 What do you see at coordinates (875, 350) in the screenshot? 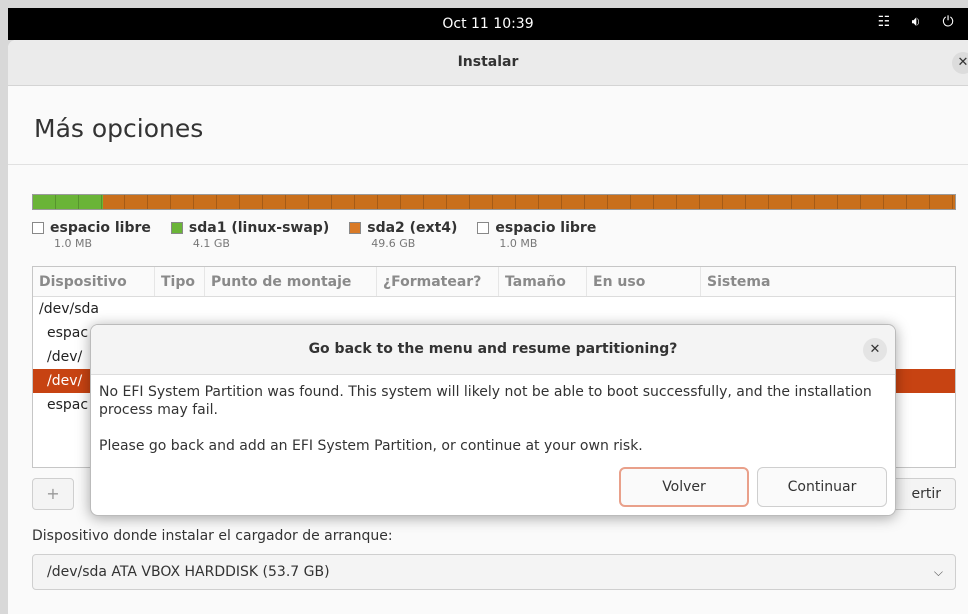
I see `dialog-close-button: ✕` at bounding box center [875, 350].